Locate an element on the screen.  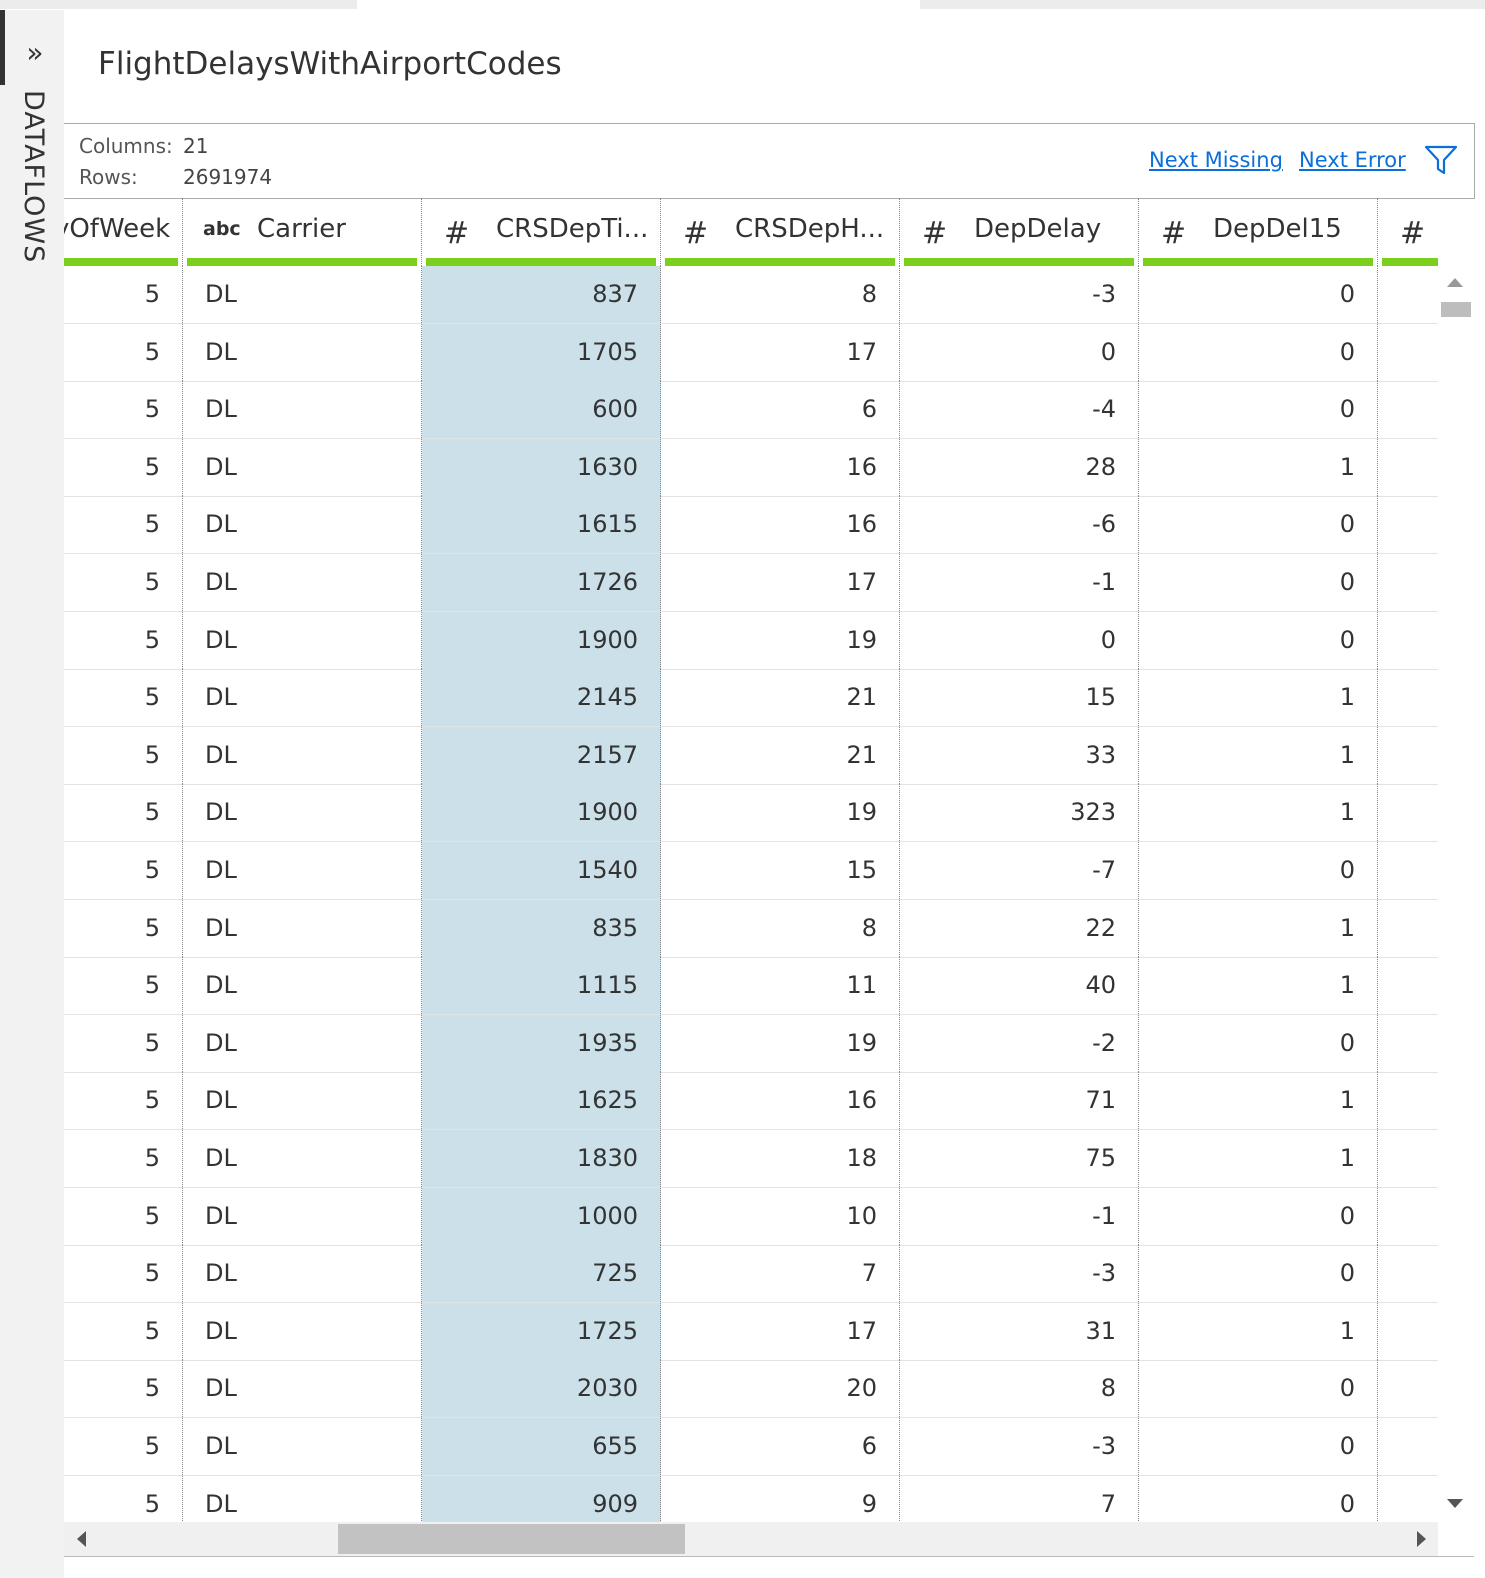
table-row: 5 DL 600 6 -4 0 is located at coordinates (751, 410).